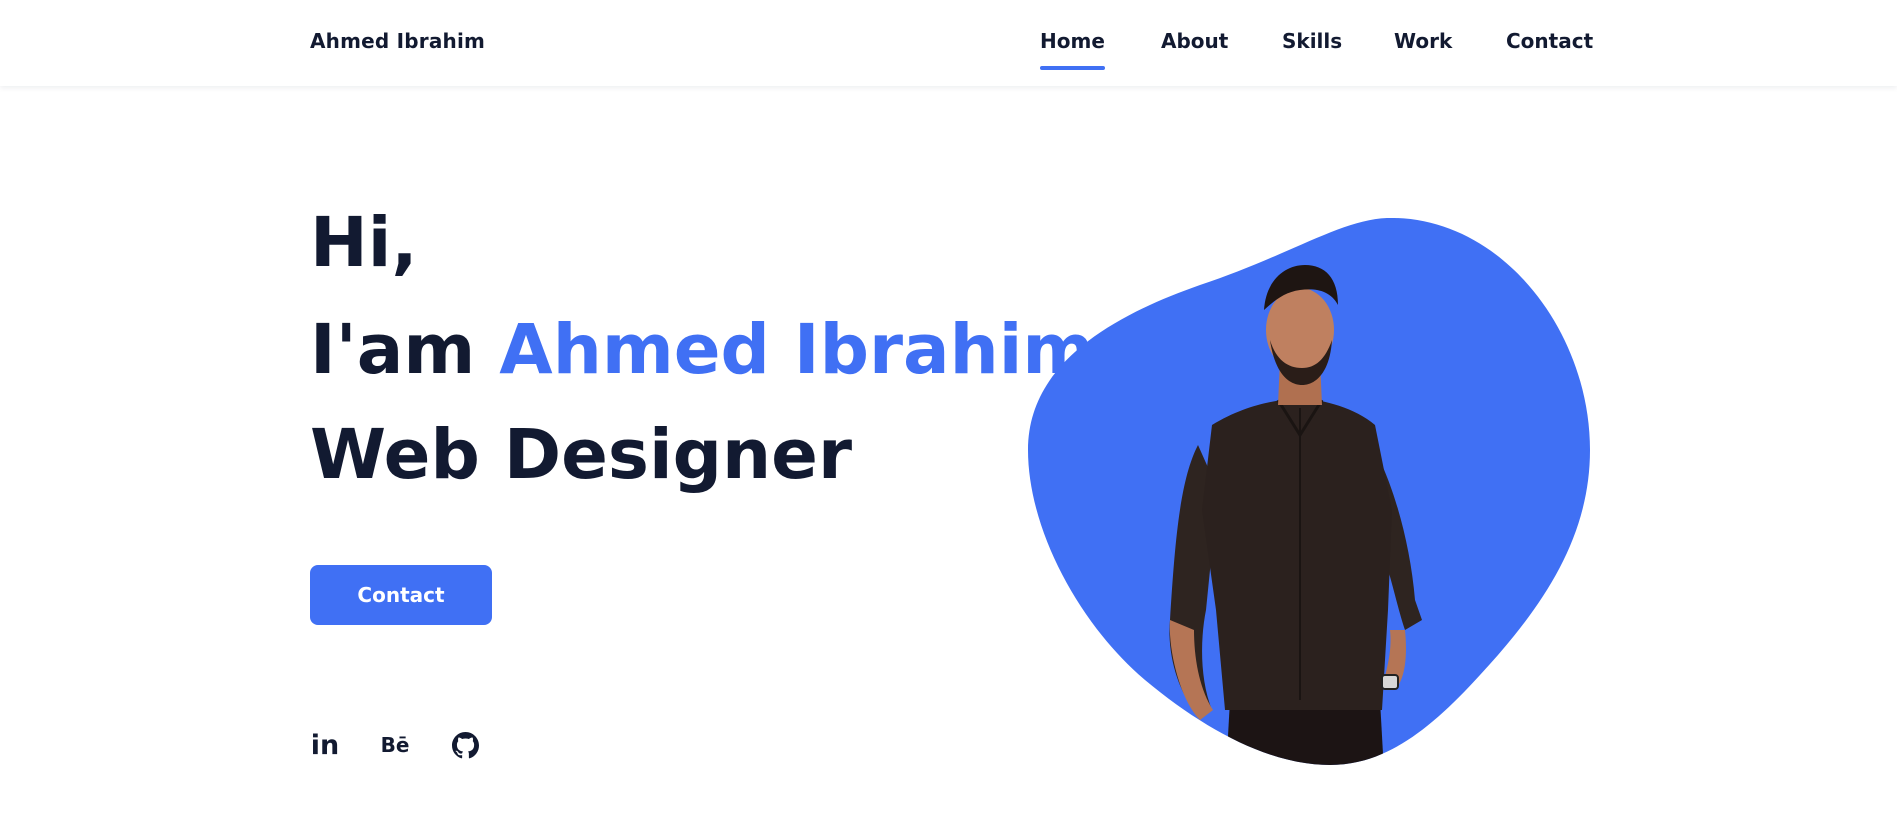 The height and width of the screenshot is (830, 1897). What do you see at coordinates (395, 745) in the screenshot?
I see `behance-icon: Bē` at bounding box center [395, 745].